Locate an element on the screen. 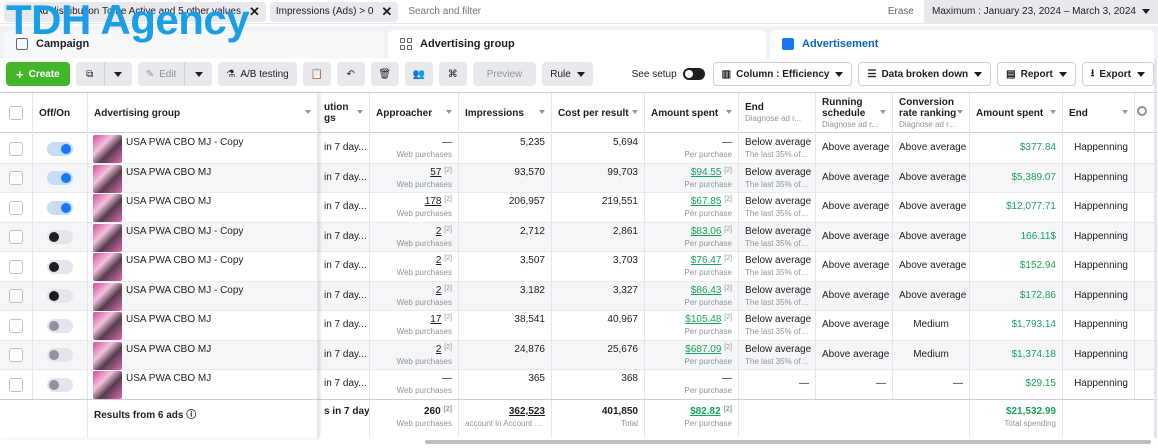 This screenshot has width=1158, height=448. tab-advertising-group: Advertising group is located at coordinates (577, 44).